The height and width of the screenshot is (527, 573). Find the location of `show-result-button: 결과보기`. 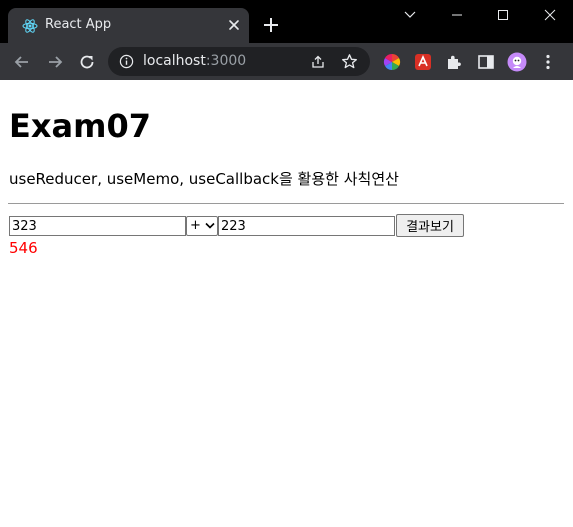

show-result-button: 결과보기 is located at coordinates (430, 225).